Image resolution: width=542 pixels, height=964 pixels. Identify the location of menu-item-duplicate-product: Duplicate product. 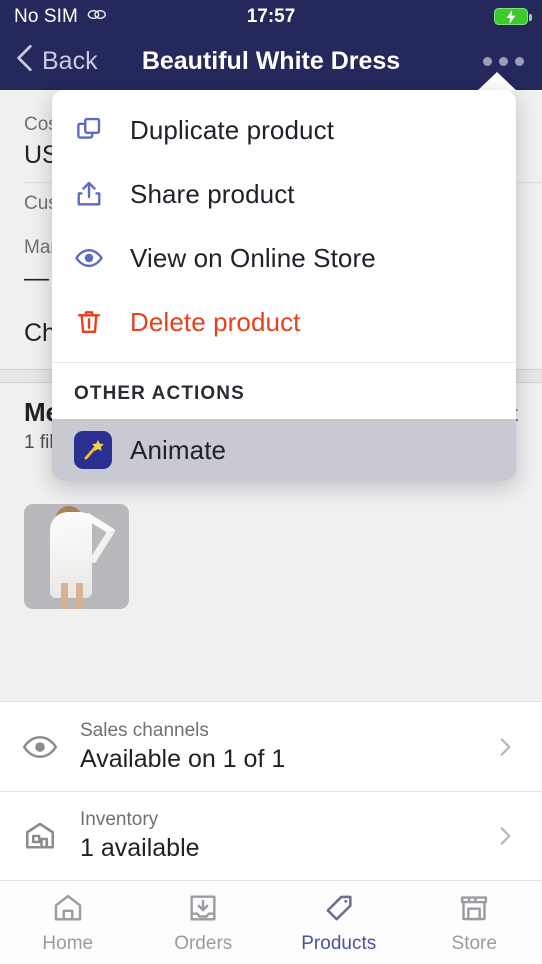
(284, 130).